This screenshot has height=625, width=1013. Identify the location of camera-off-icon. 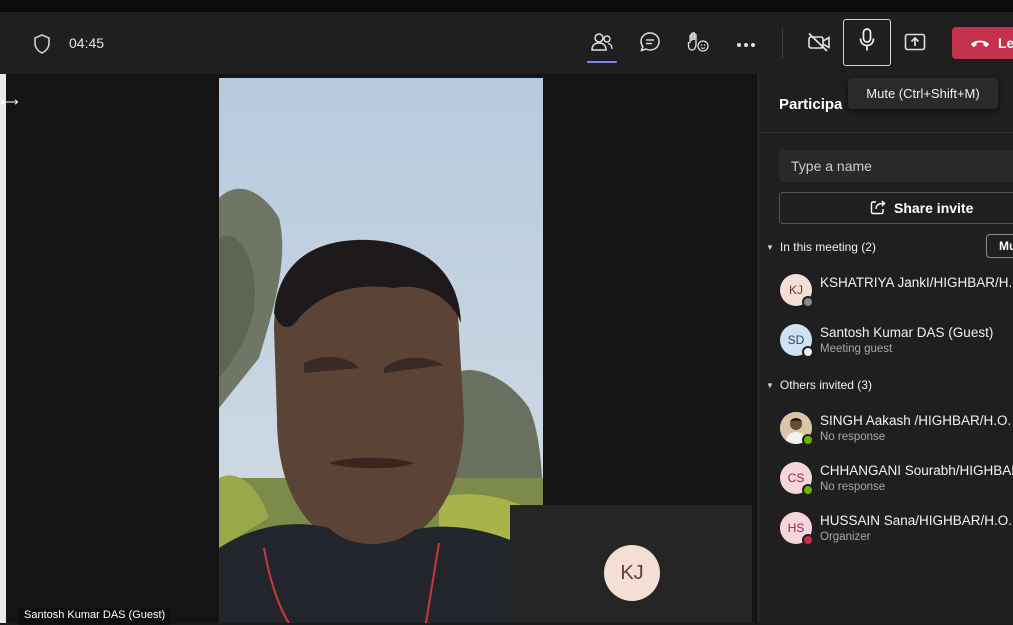
(819, 44).